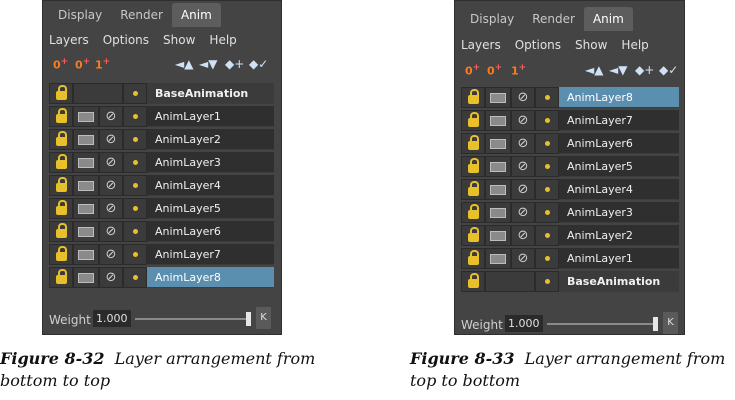 This screenshot has height=400, width=735. What do you see at coordinates (102, 64) in the screenshot?
I see `one-key-icon: 1+` at bounding box center [102, 64].